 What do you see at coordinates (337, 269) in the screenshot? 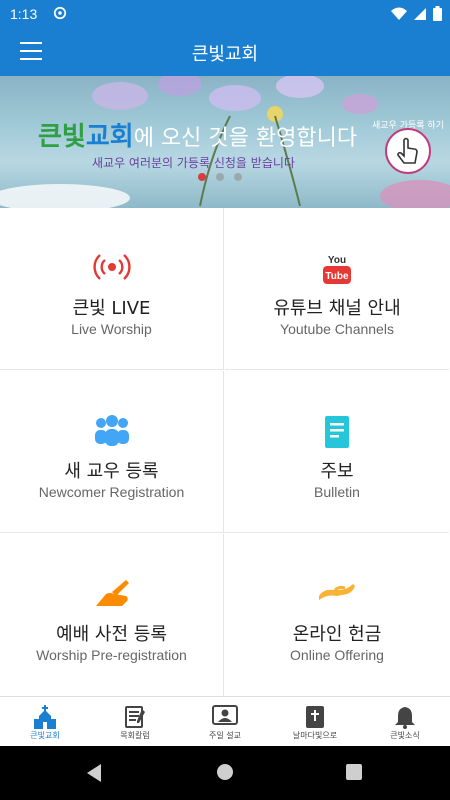
I see `youtube-icon: You Tube` at bounding box center [337, 269].